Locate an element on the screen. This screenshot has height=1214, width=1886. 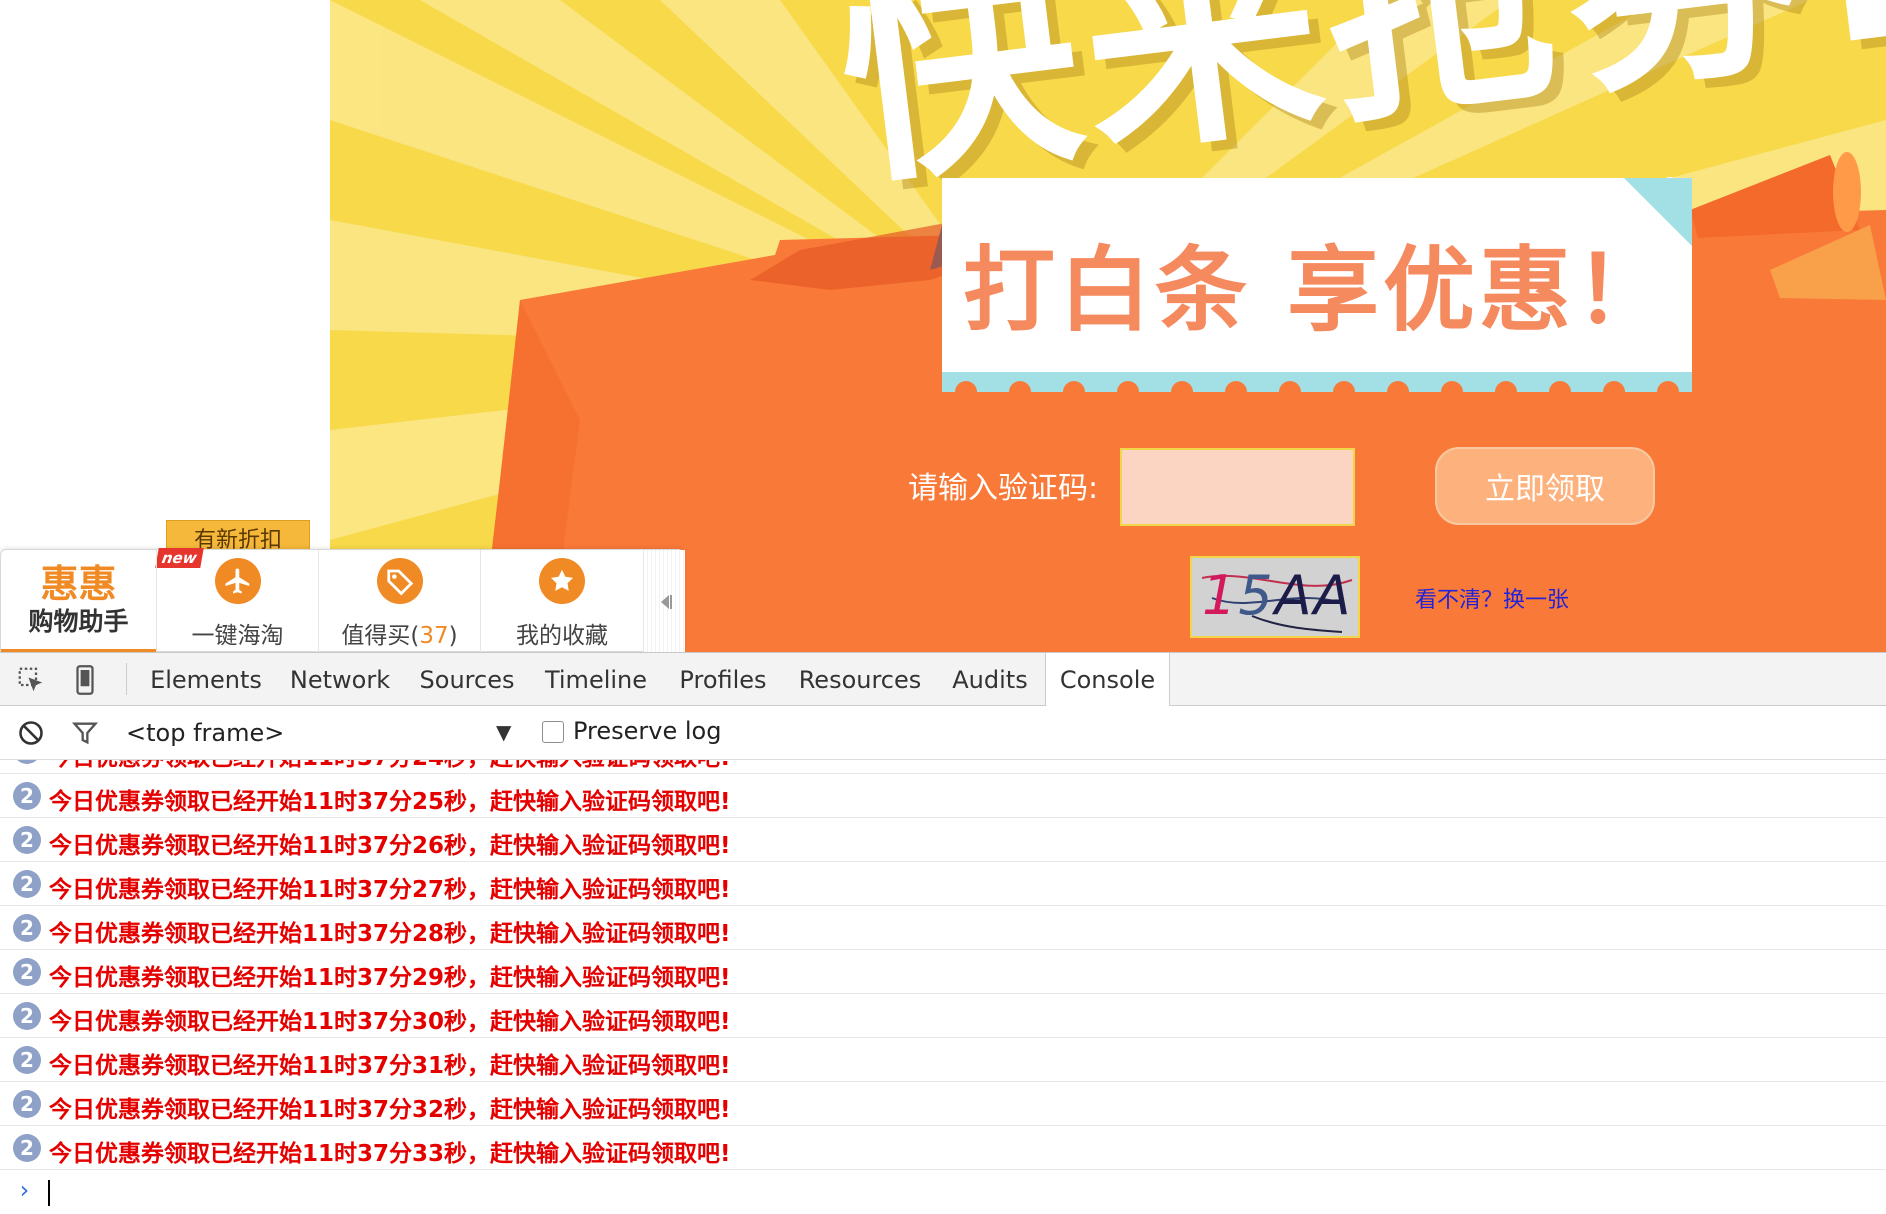
inspect-element-icon is located at coordinates (31, 680).